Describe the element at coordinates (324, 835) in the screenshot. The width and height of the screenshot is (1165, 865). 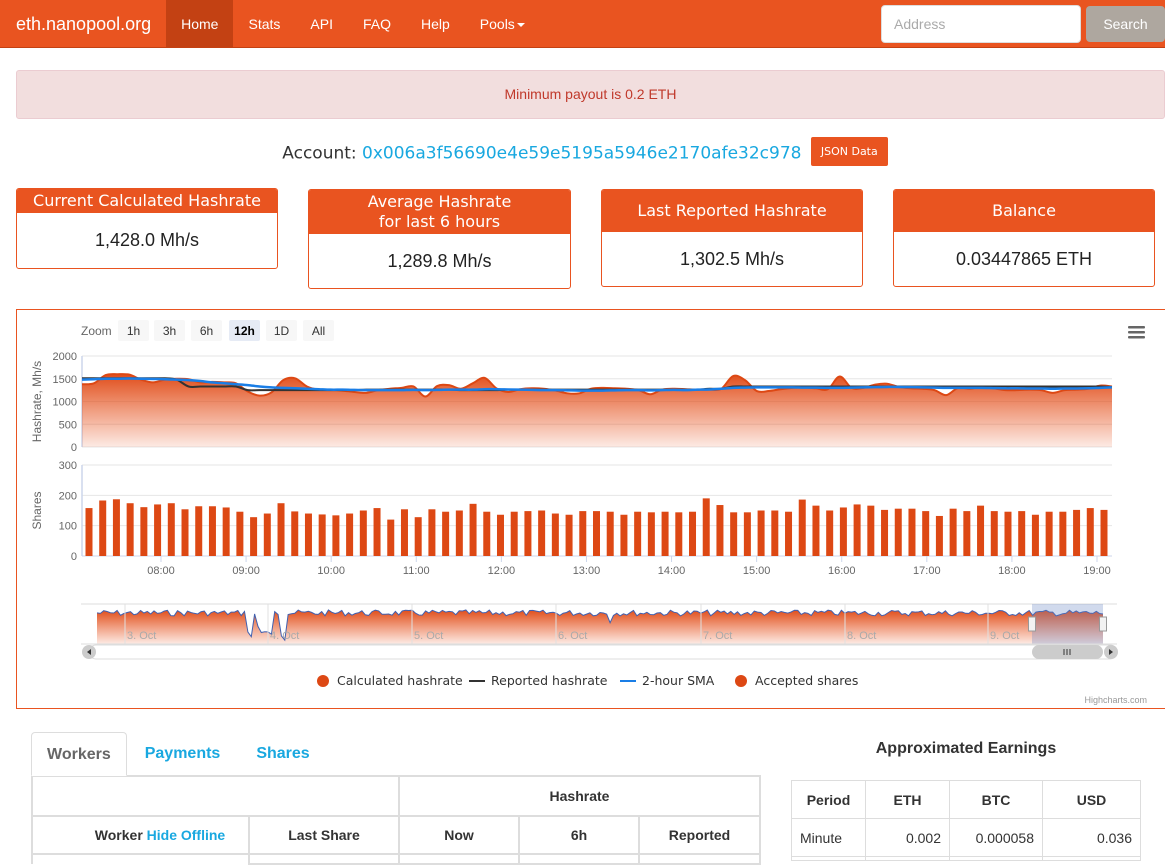
I see `col-last-share: Last Share` at that location.